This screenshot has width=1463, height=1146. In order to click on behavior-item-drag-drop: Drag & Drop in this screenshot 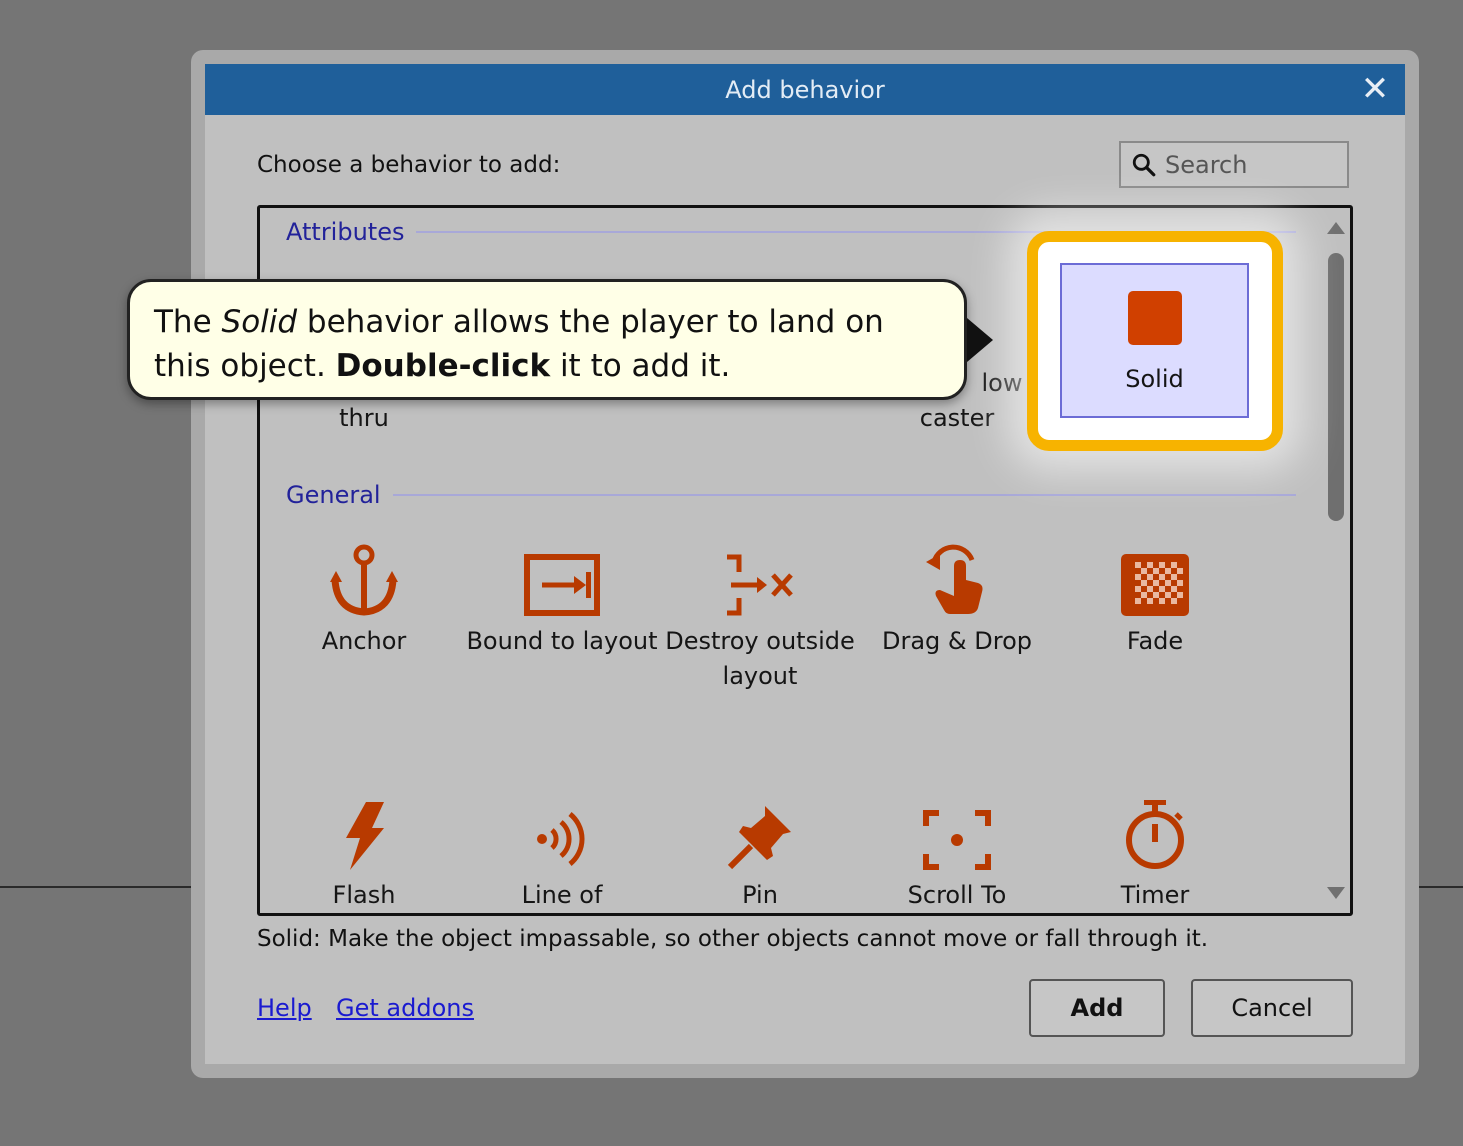, I will do `click(957, 597)`.